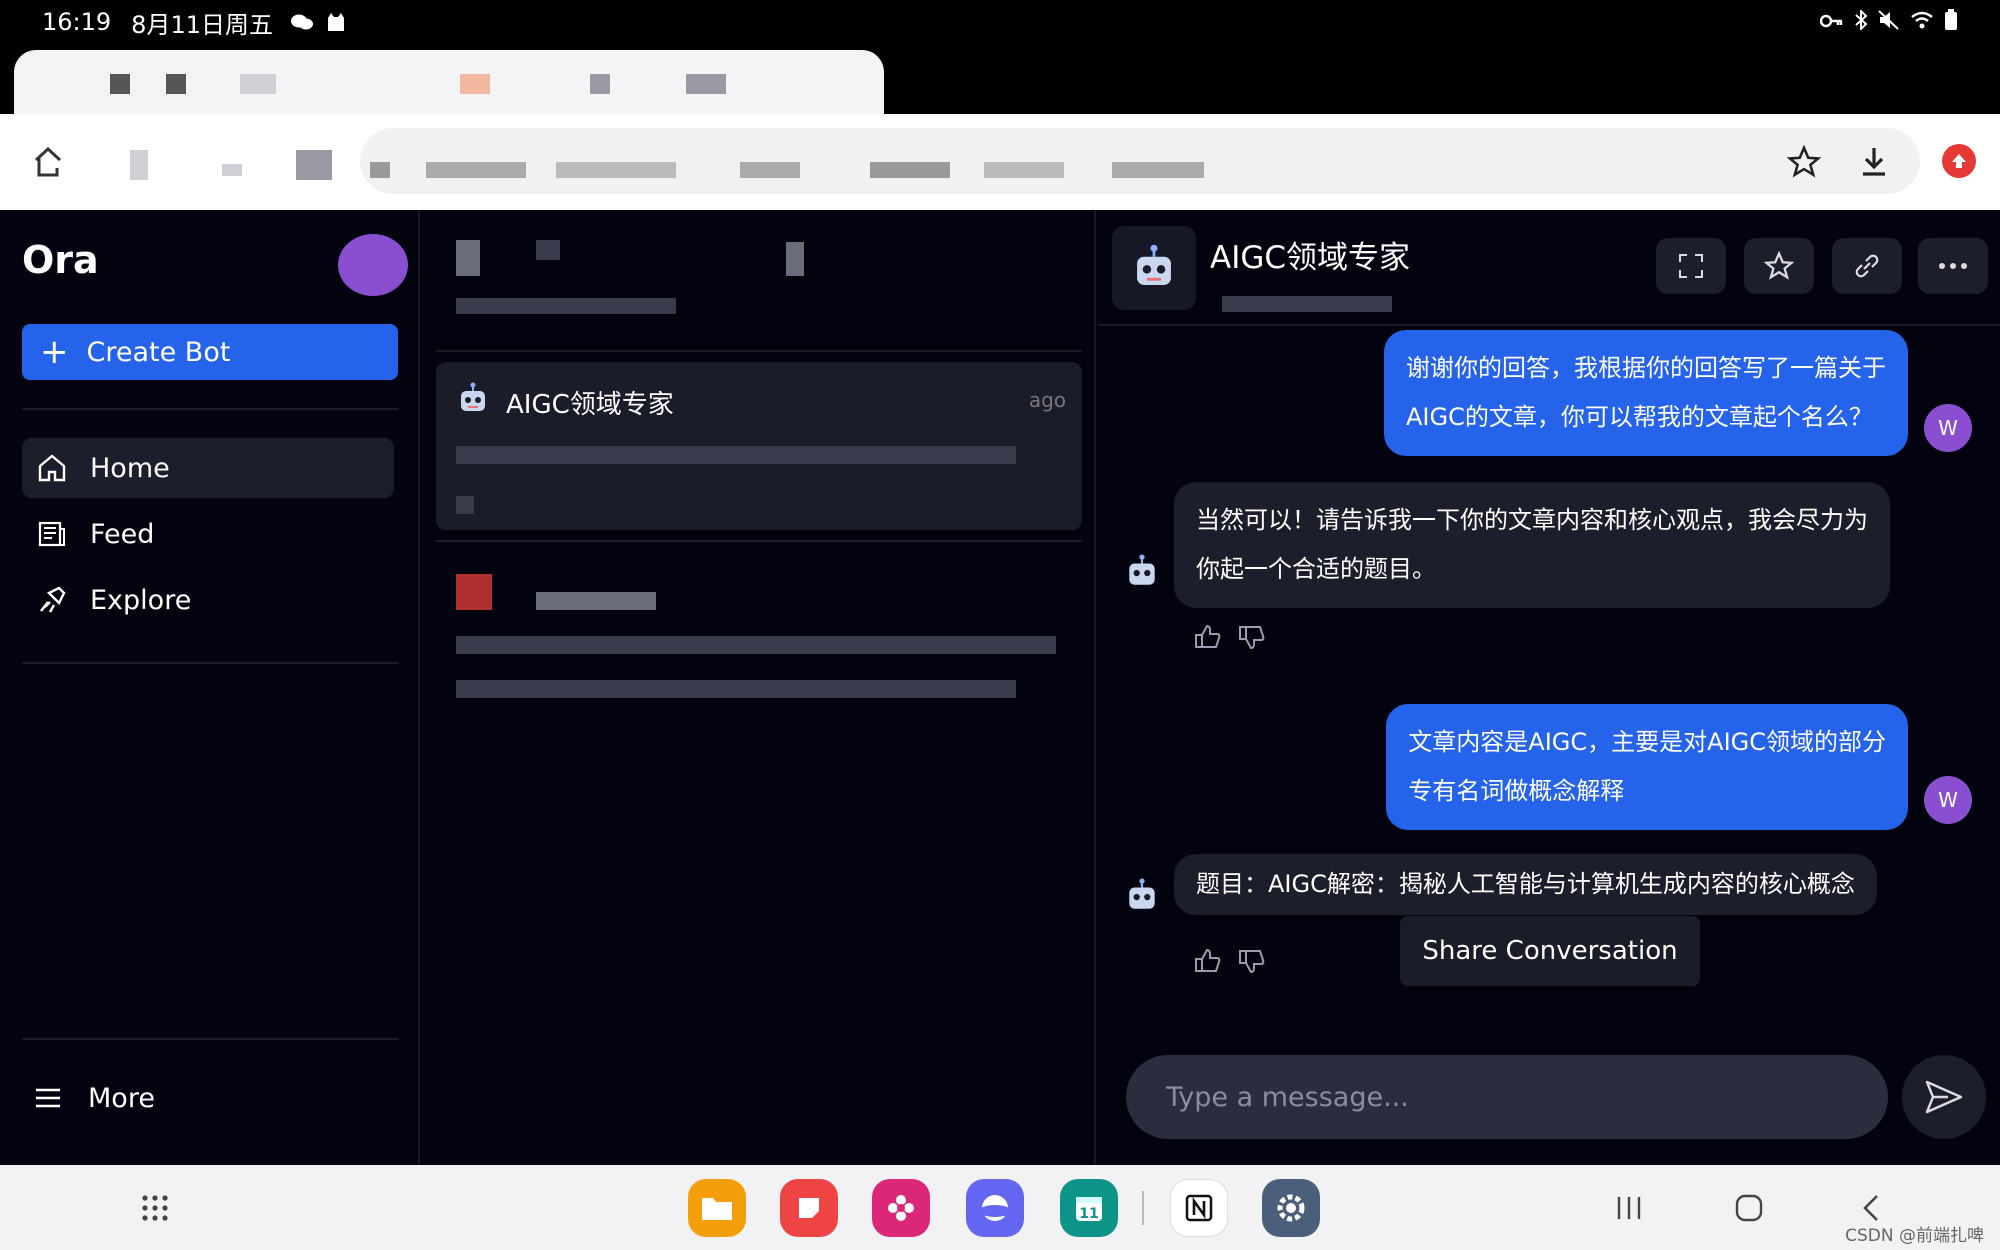 The width and height of the screenshot is (2000, 1250). I want to click on menu-icon, so click(48, 1098).